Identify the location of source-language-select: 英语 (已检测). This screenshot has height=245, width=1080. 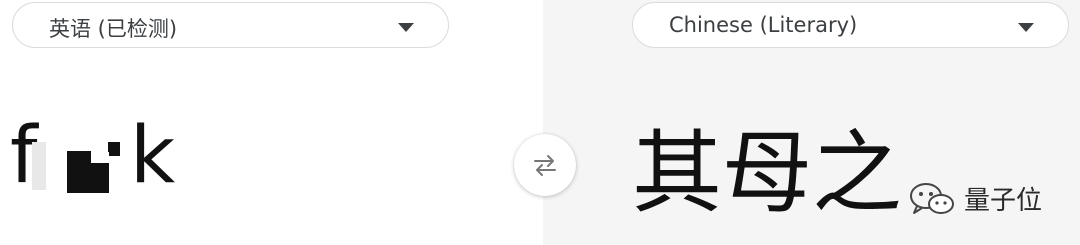
(230, 25).